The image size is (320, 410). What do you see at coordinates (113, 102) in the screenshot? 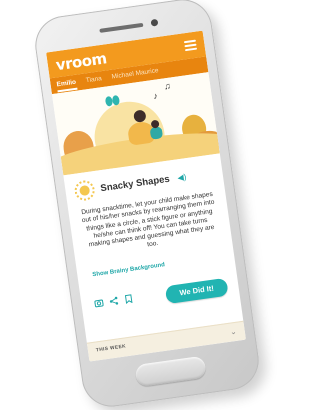
I see `butterfly-icon` at bounding box center [113, 102].